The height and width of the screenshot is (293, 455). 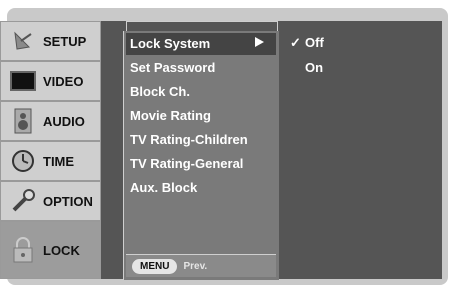 I want to click on menu-item-aux-block: Aux. Block, so click(x=163, y=188).